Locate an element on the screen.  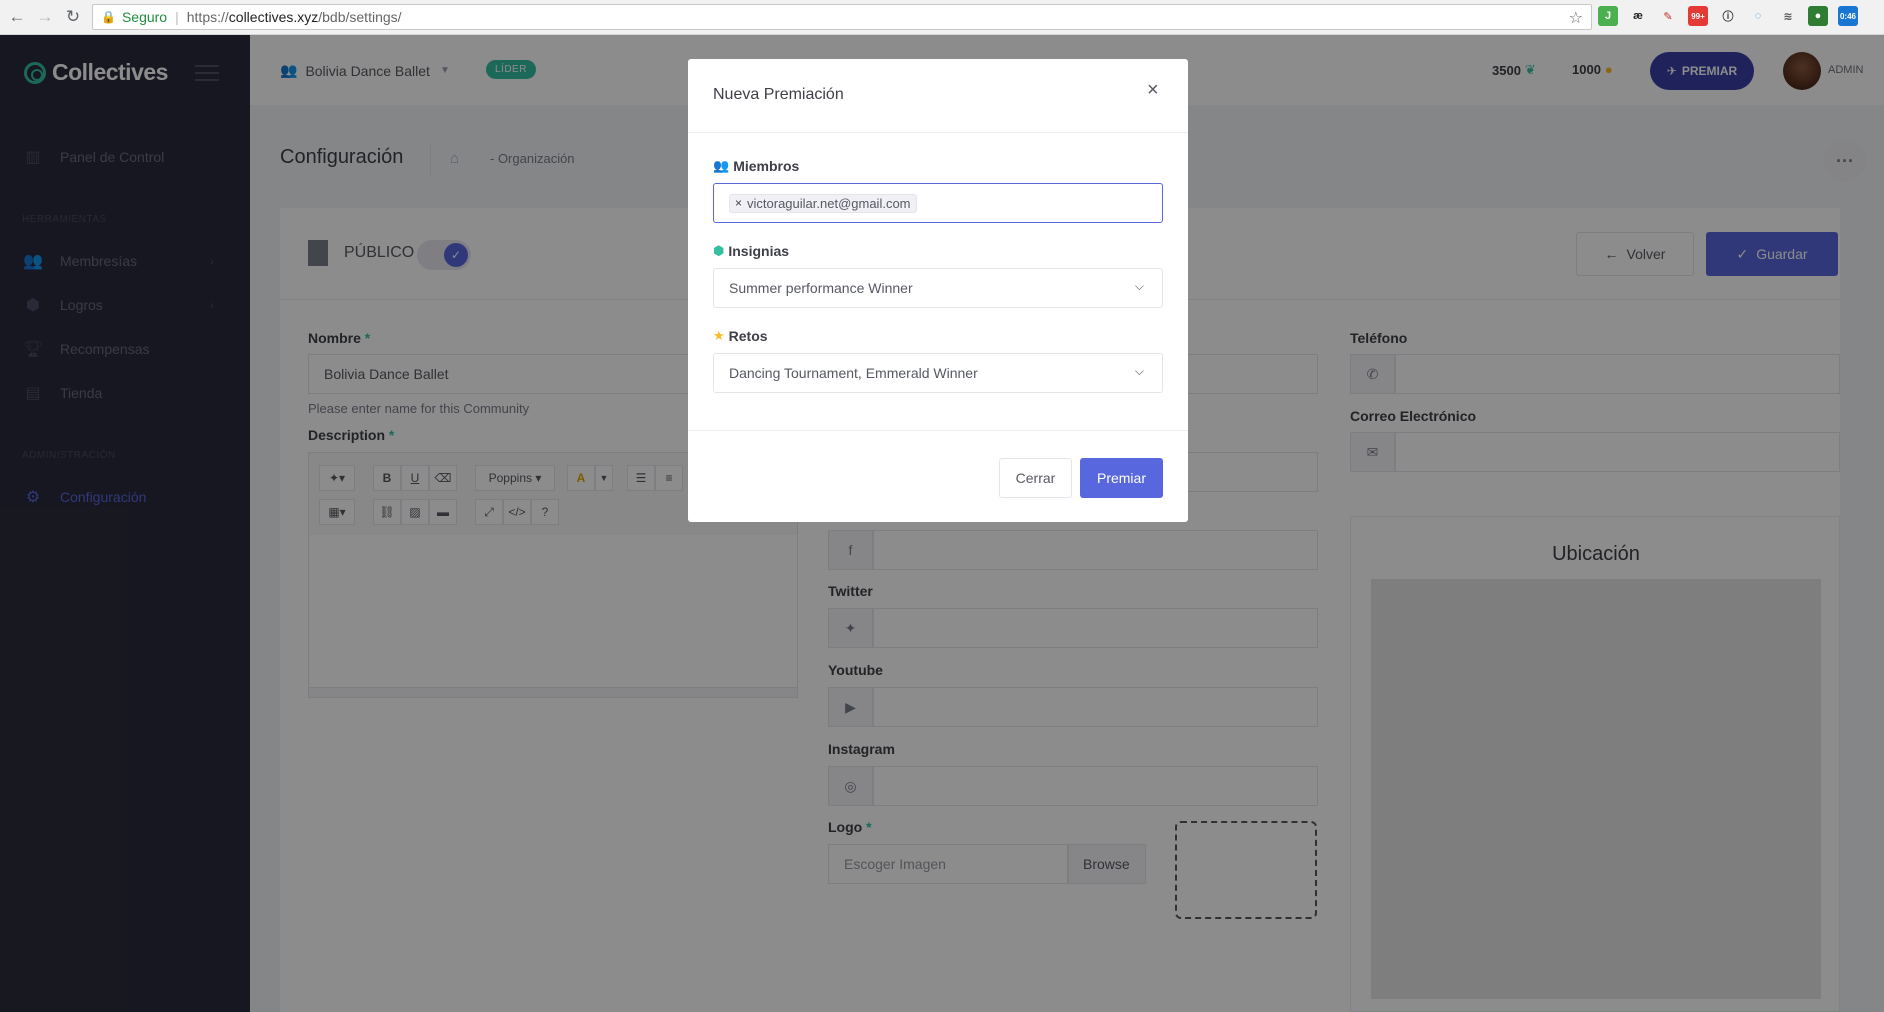
insignias-label-text: Insignias is located at coordinates (759, 251).